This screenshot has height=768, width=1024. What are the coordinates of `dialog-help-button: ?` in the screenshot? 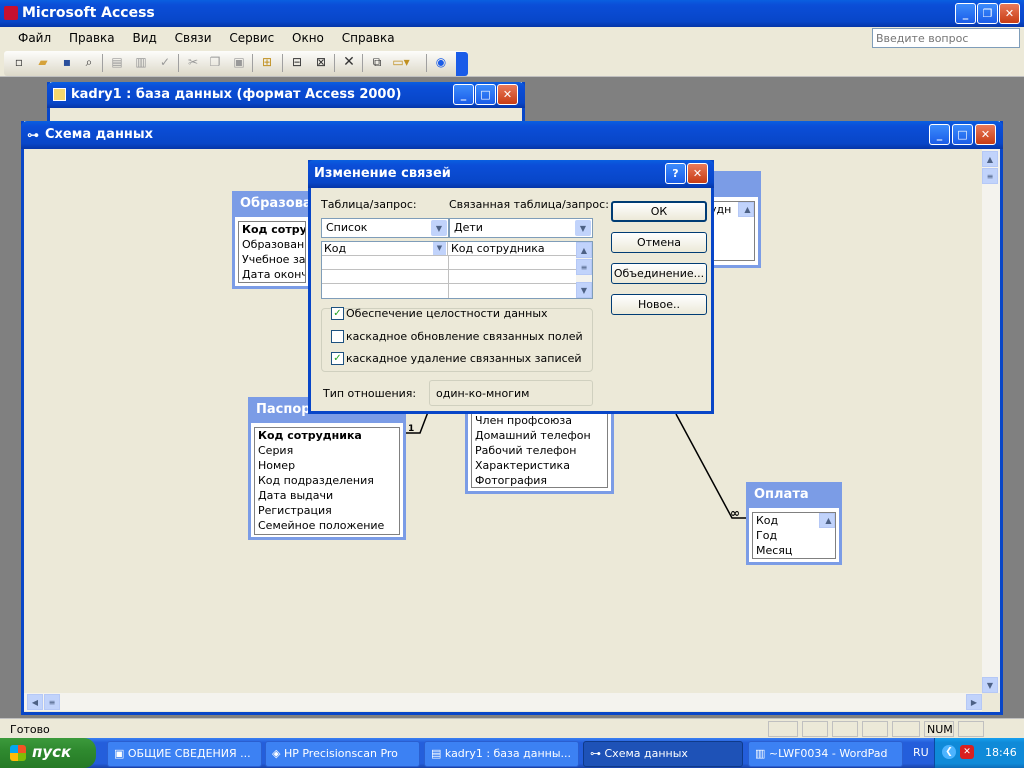 It's located at (675, 173).